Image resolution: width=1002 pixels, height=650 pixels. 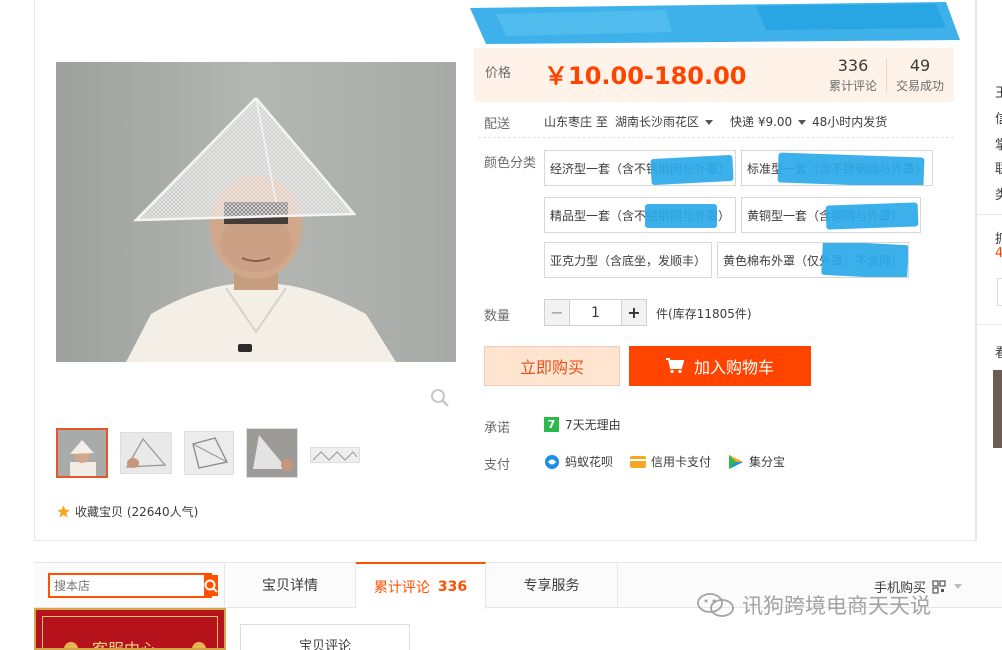 What do you see at coordinates (640, 215) in the screenshot?
I see `sku-option-3: 精品型一套（含不锈钢网与外罩）` at bounding box center [640, 215].